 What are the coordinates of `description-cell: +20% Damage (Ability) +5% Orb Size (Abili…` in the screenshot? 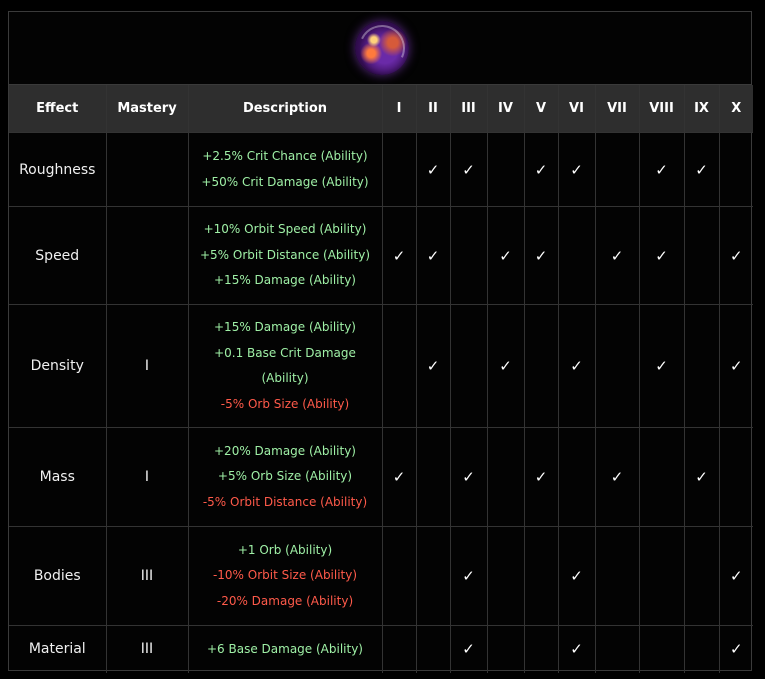 It's located at (285, 477).